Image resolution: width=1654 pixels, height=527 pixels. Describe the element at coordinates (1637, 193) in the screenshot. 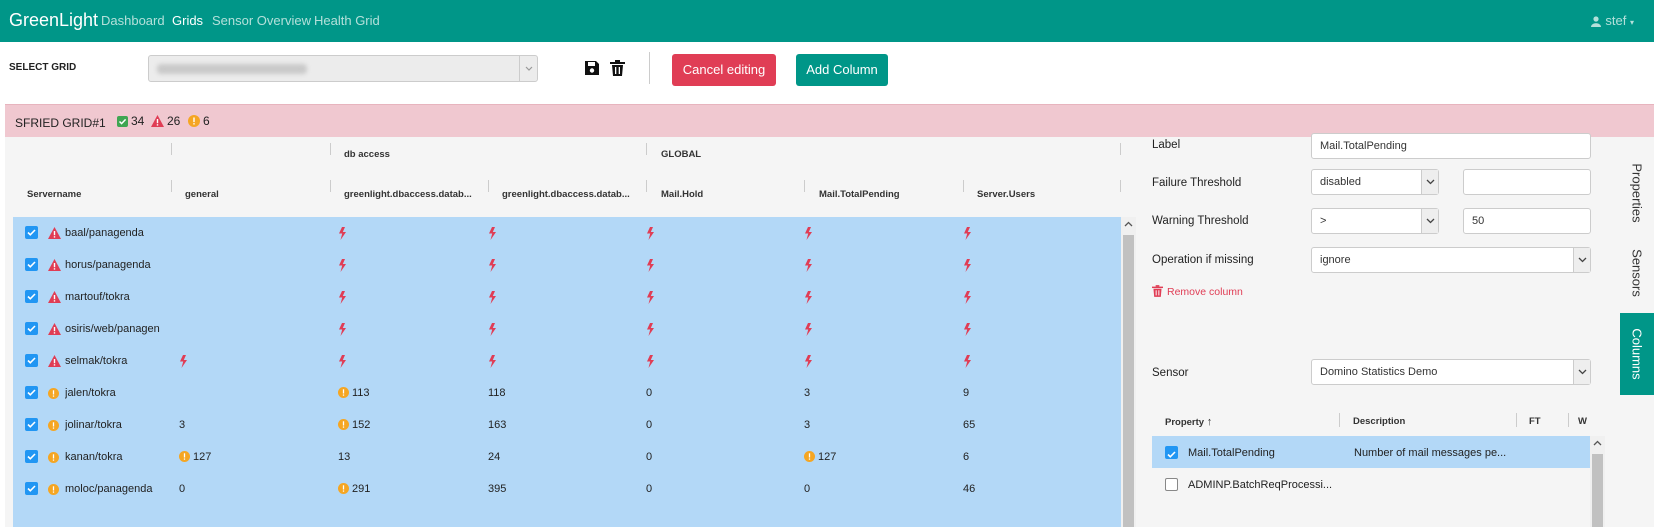

I see `tab-properties: Properties` at that location.